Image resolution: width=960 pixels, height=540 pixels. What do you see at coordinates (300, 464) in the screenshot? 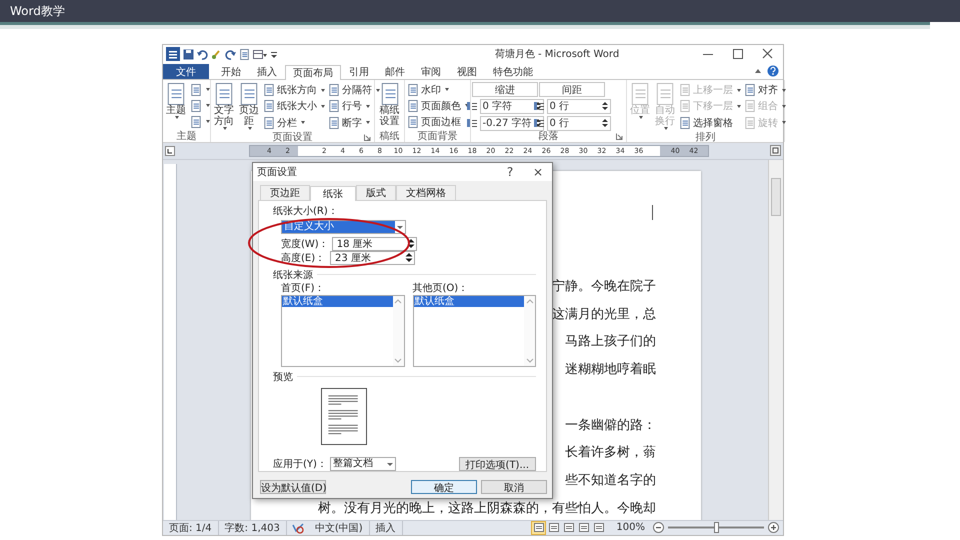
I see `field-label: 应用于(Y)：` at bounding box center [300, 464].